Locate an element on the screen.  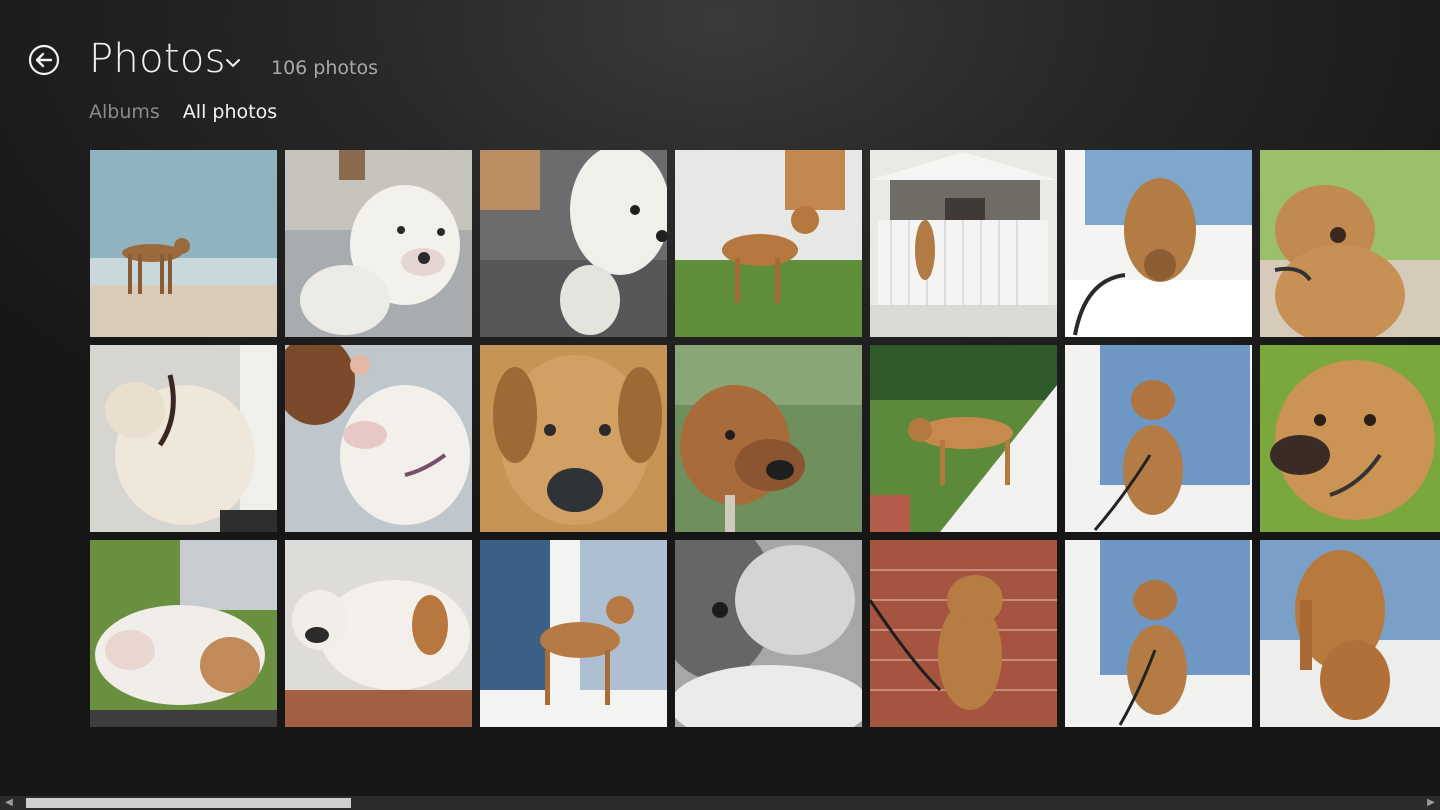
view-tabs: Albums All photos is located at coordinates (183, 112).